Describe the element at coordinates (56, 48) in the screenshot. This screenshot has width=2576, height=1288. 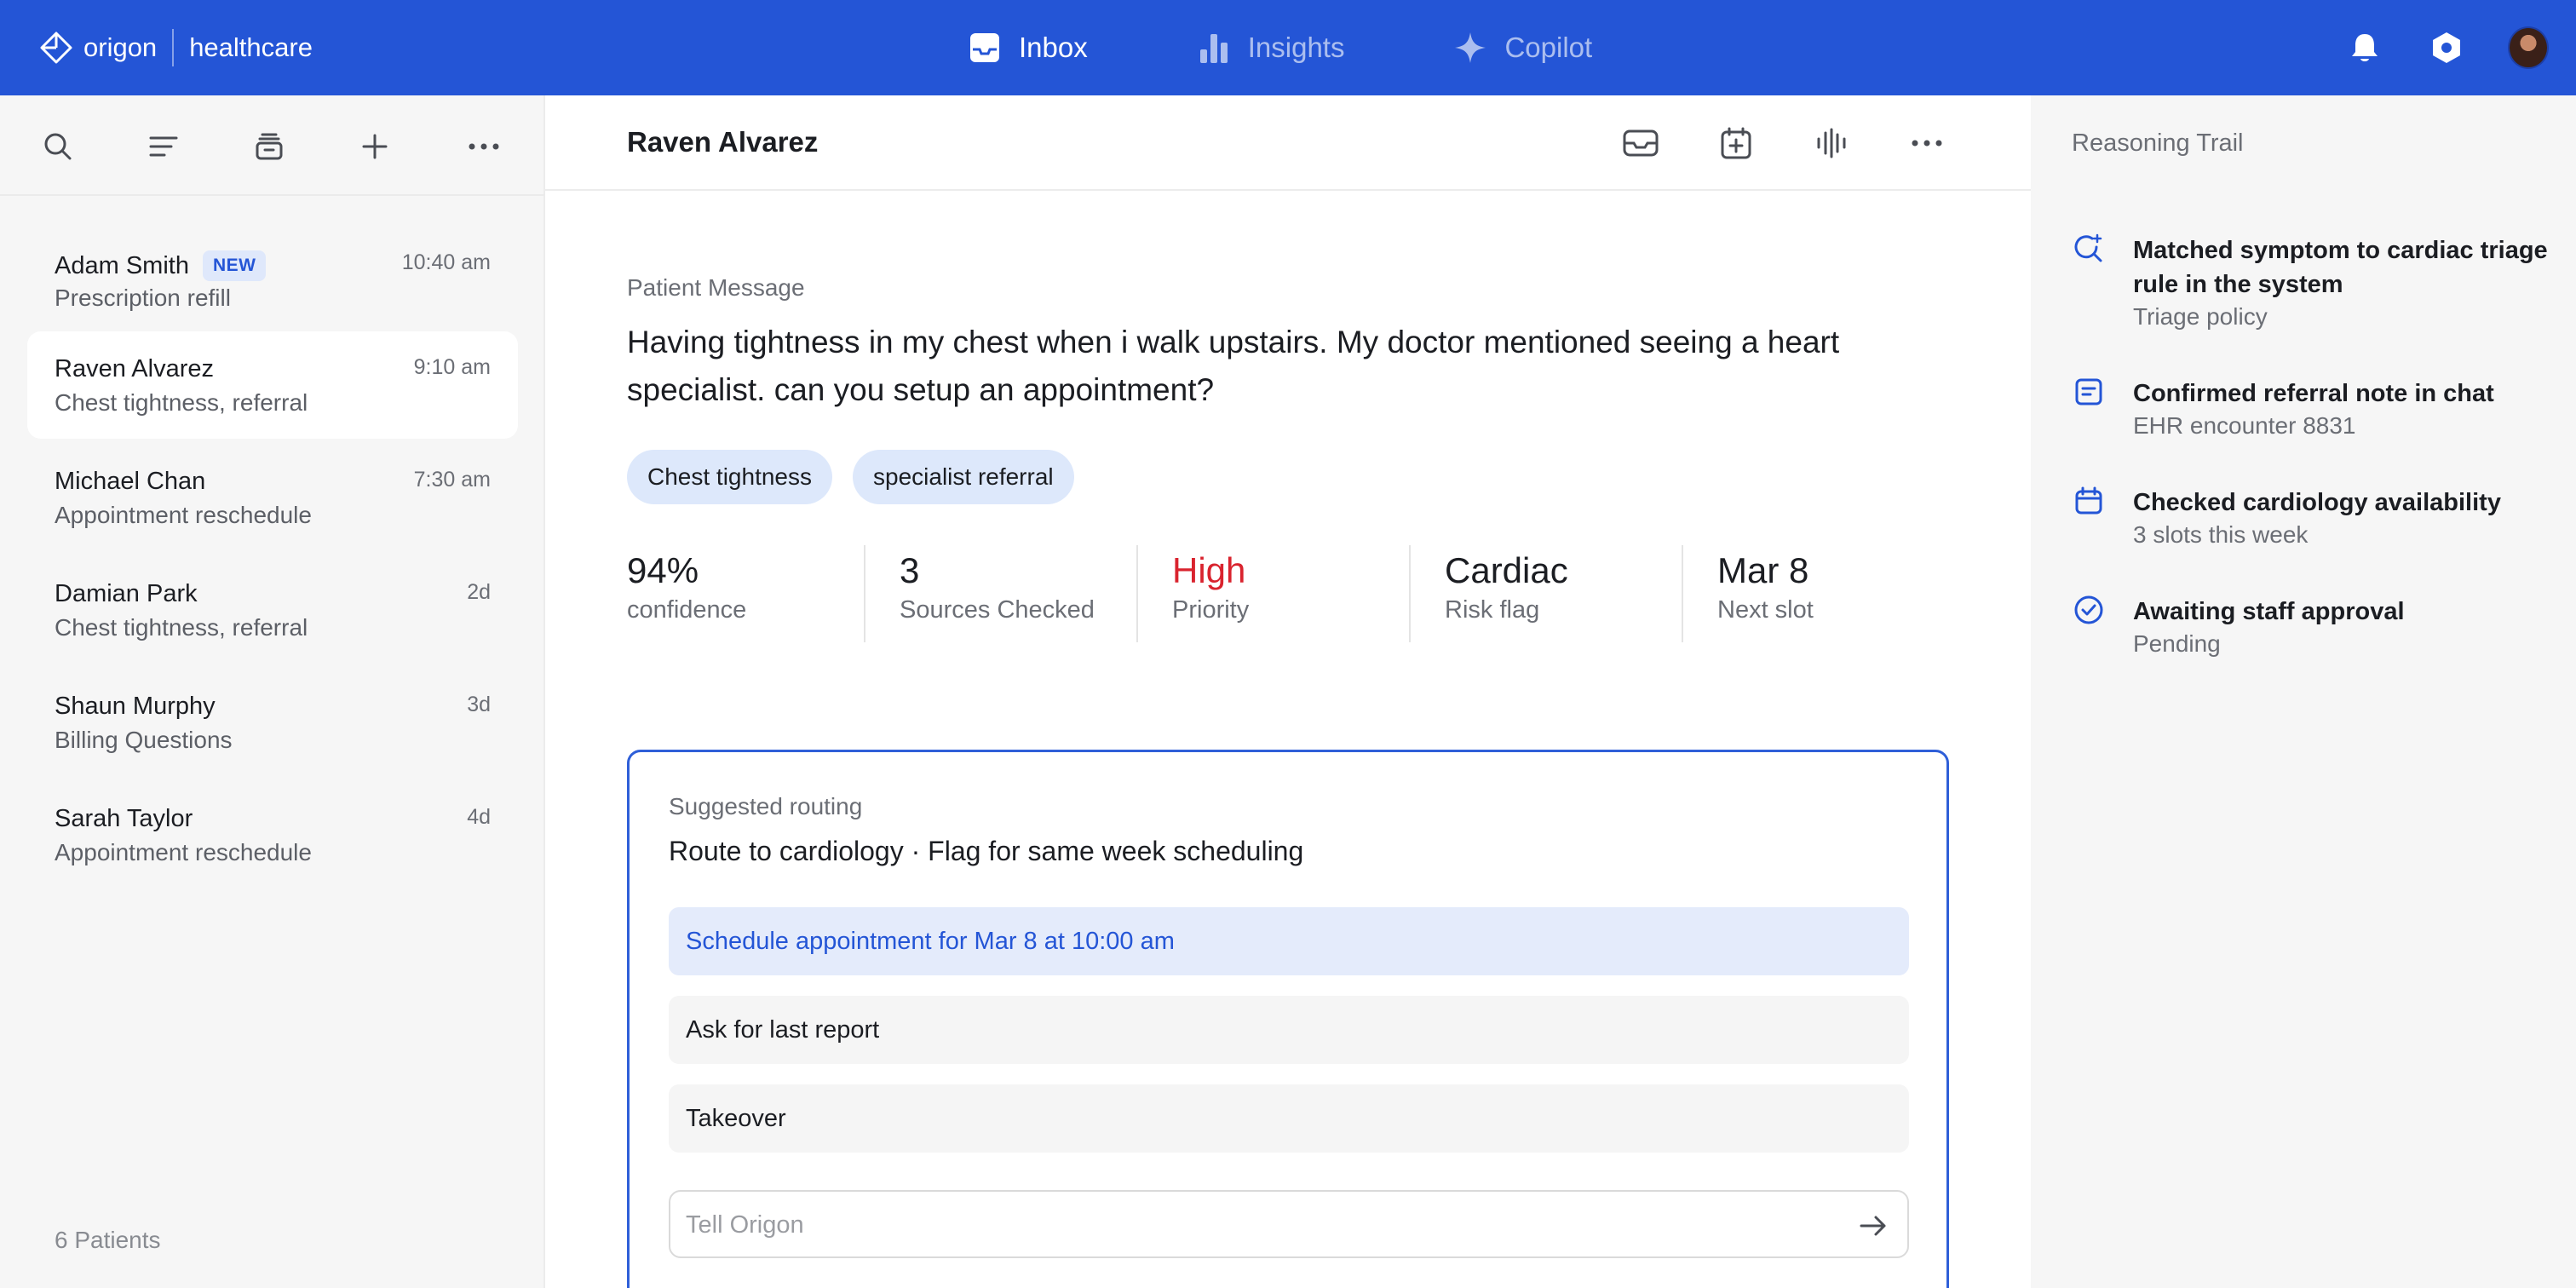
I see `origon-logo-icon` at that location.